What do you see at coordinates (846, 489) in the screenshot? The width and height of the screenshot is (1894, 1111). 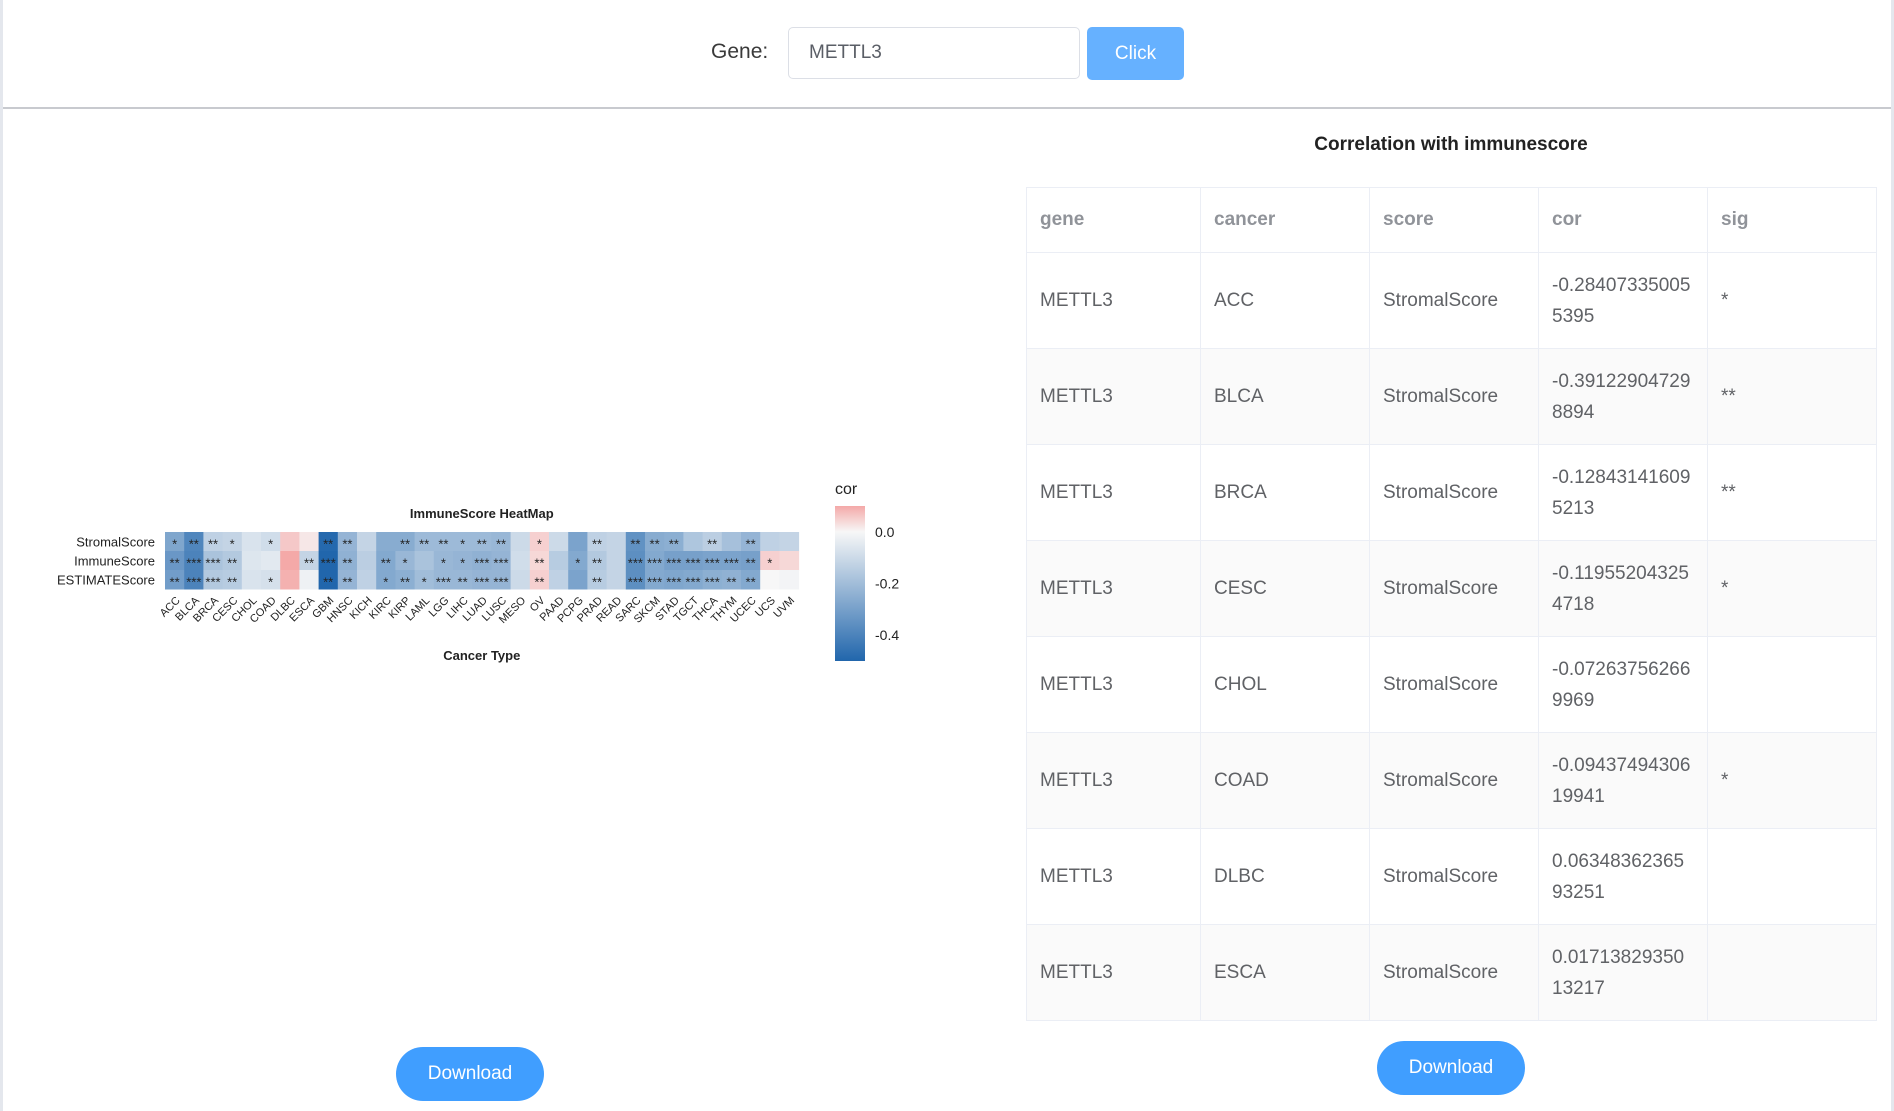 I see `colorbar-title: cor` at bounding box center [846, 489].